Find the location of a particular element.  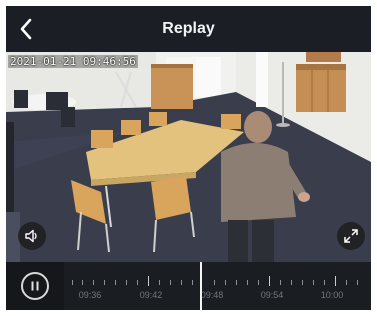

speaker-icon is located at coordinates (31, 236).